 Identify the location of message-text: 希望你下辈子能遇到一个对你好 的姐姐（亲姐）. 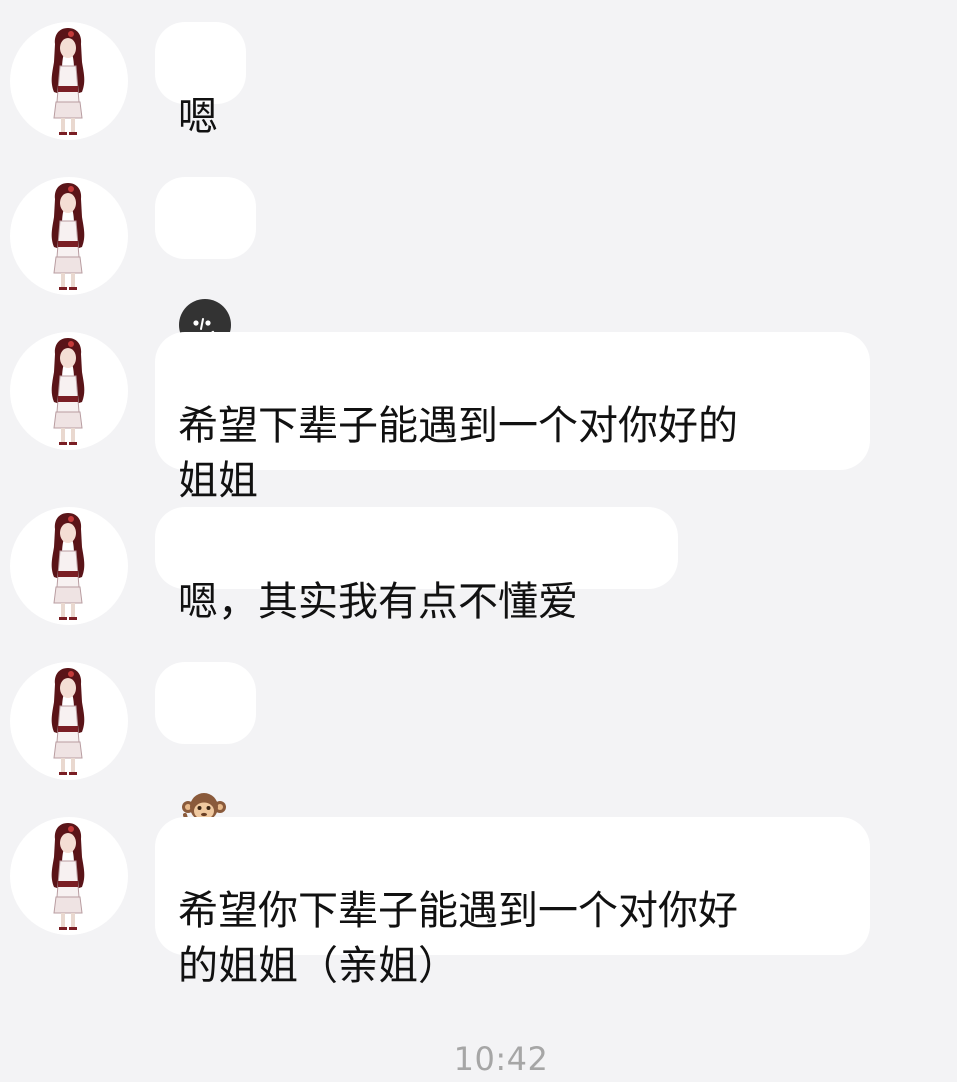
(458, 938).